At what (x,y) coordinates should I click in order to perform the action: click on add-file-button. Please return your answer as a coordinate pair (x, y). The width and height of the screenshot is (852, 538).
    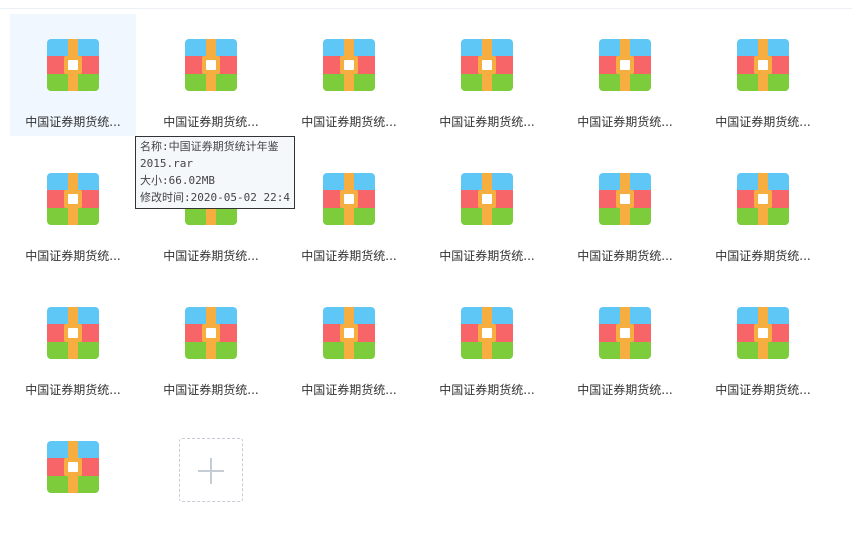
    Looking at the image, I should click on (211, 470).